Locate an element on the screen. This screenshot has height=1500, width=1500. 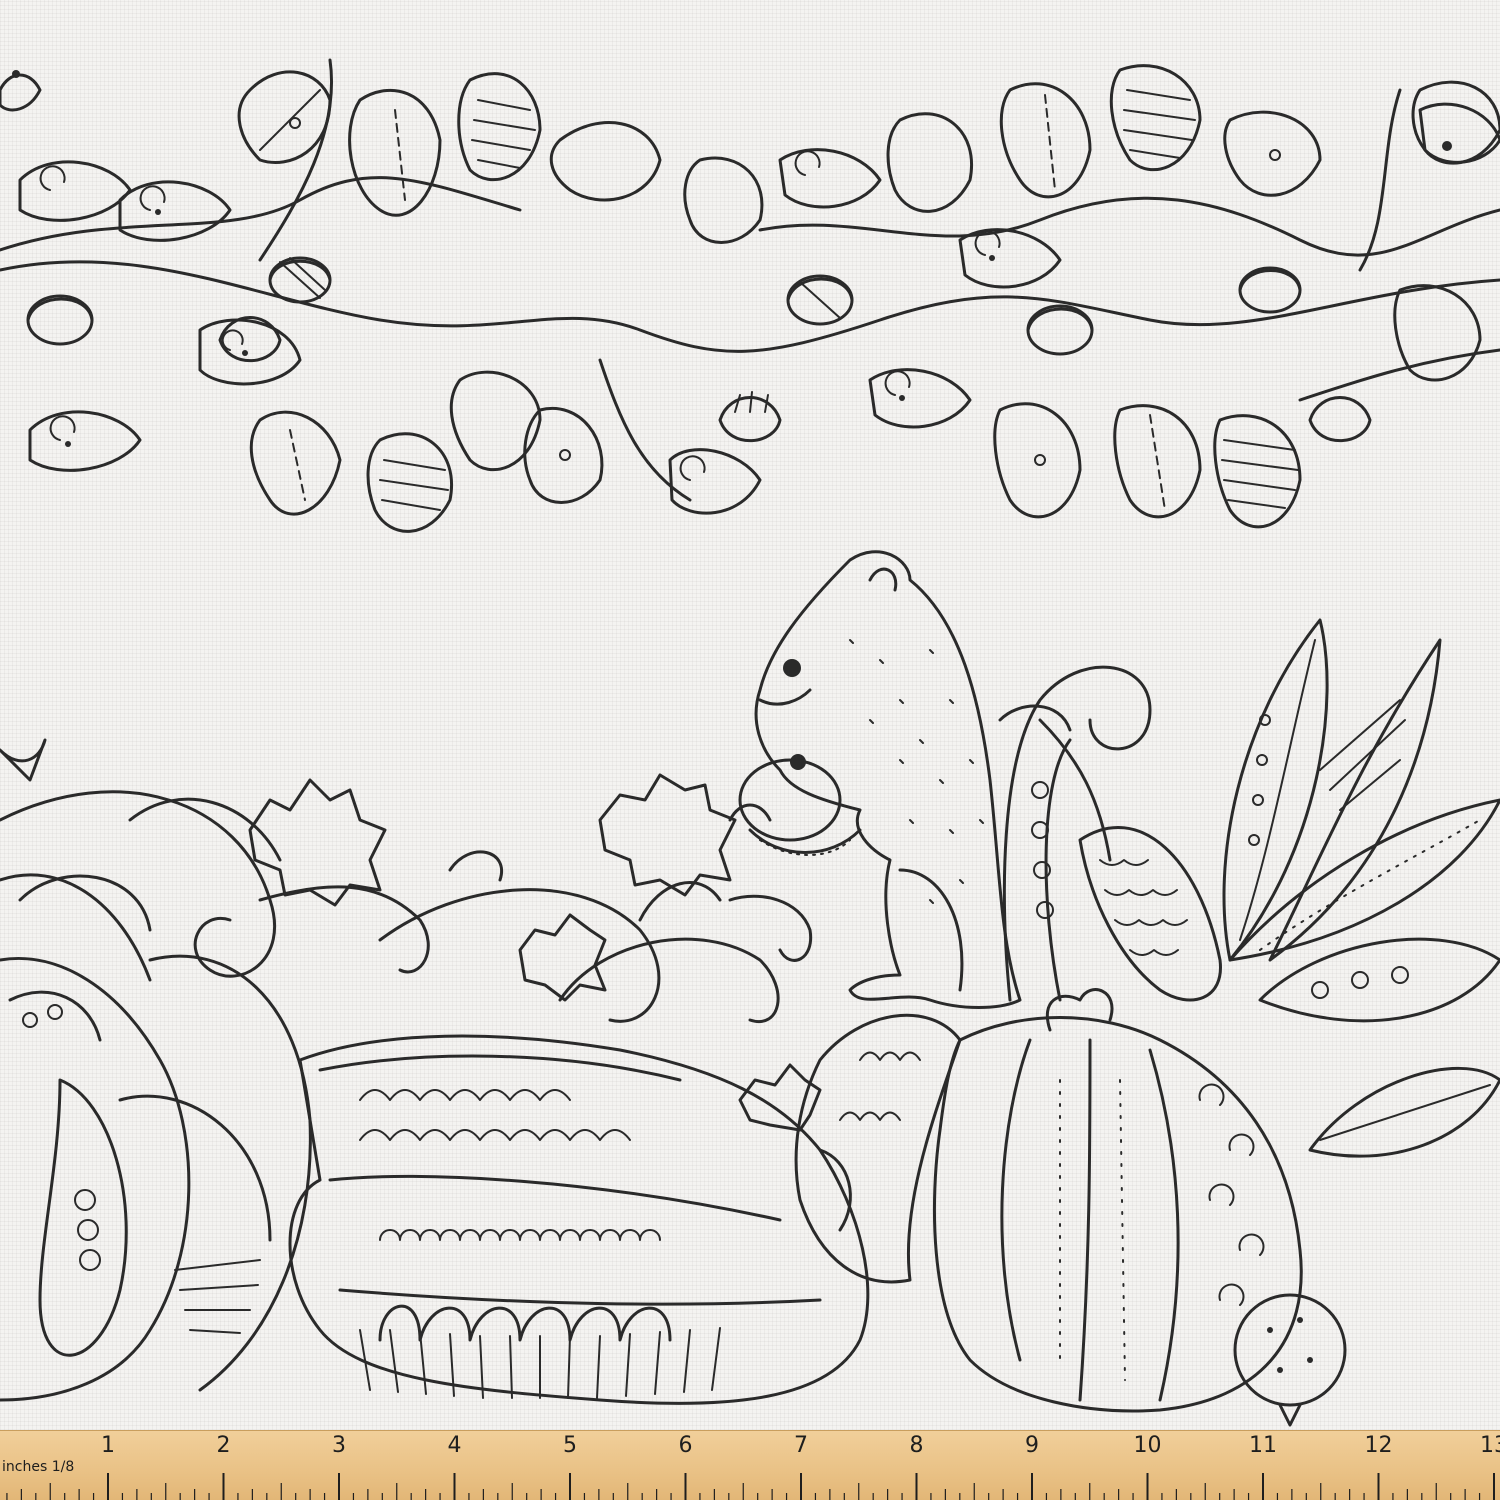
ruler-number: 12 is located at coordinates (1378, 1445).